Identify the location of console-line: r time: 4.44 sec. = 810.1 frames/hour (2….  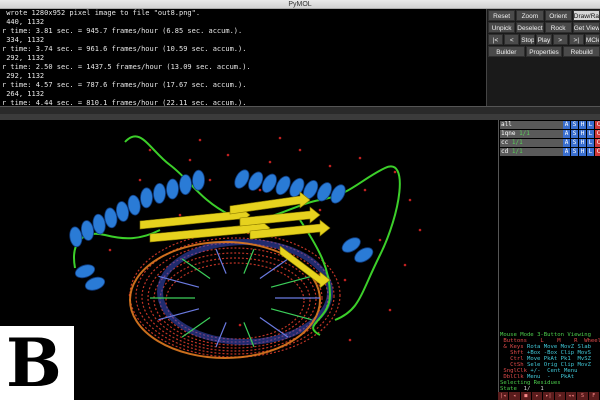
(124, 102).